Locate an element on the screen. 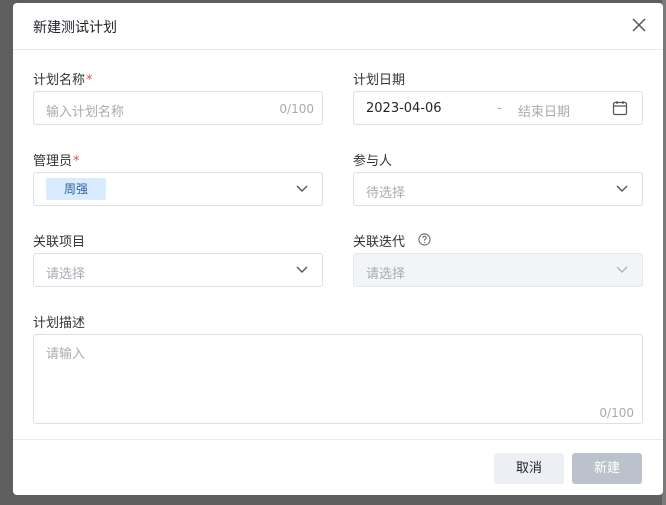 The height and width of the screenshot is (505, 666). plan-name-counter: 0/100 is located at coordinates (296, 109).